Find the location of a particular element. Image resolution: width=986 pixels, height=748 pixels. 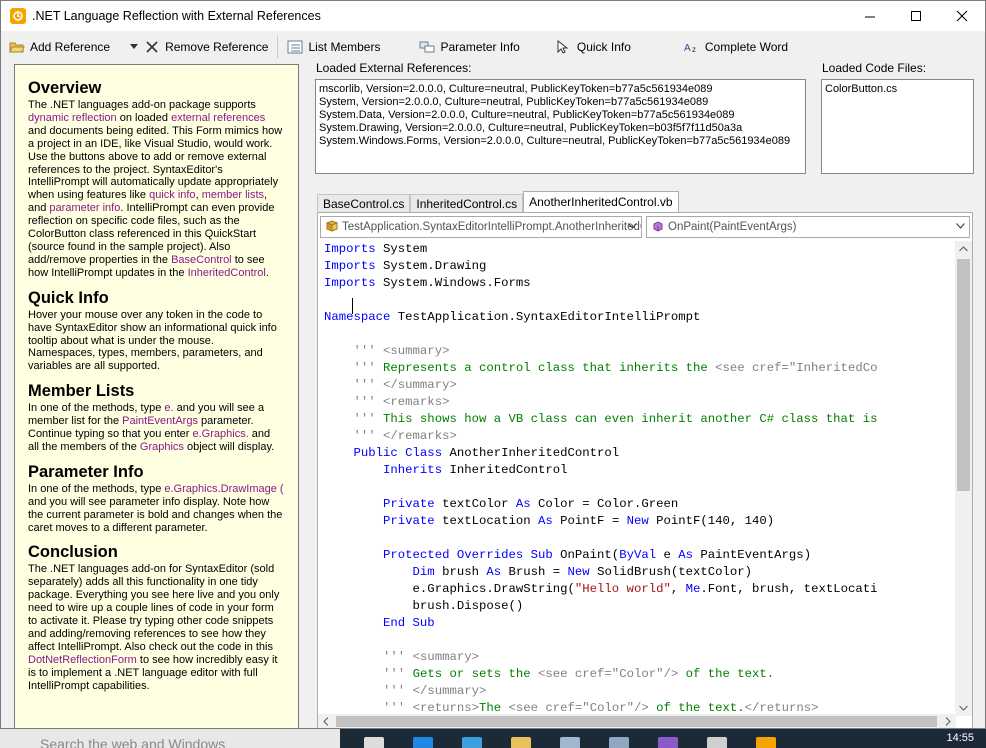

list-members-icon is located at coordinates (295, 47).